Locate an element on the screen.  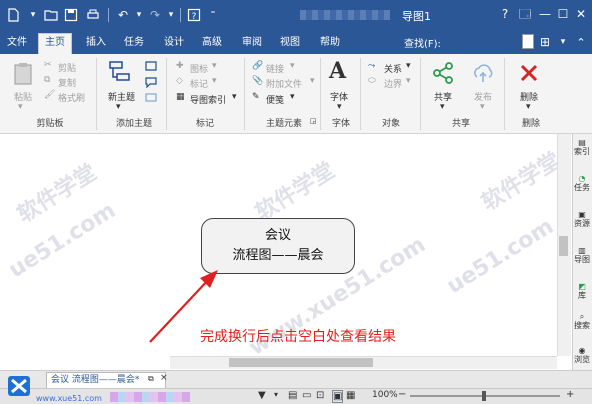
cut-button: 剪贴 is located at coordinates (67, 67).